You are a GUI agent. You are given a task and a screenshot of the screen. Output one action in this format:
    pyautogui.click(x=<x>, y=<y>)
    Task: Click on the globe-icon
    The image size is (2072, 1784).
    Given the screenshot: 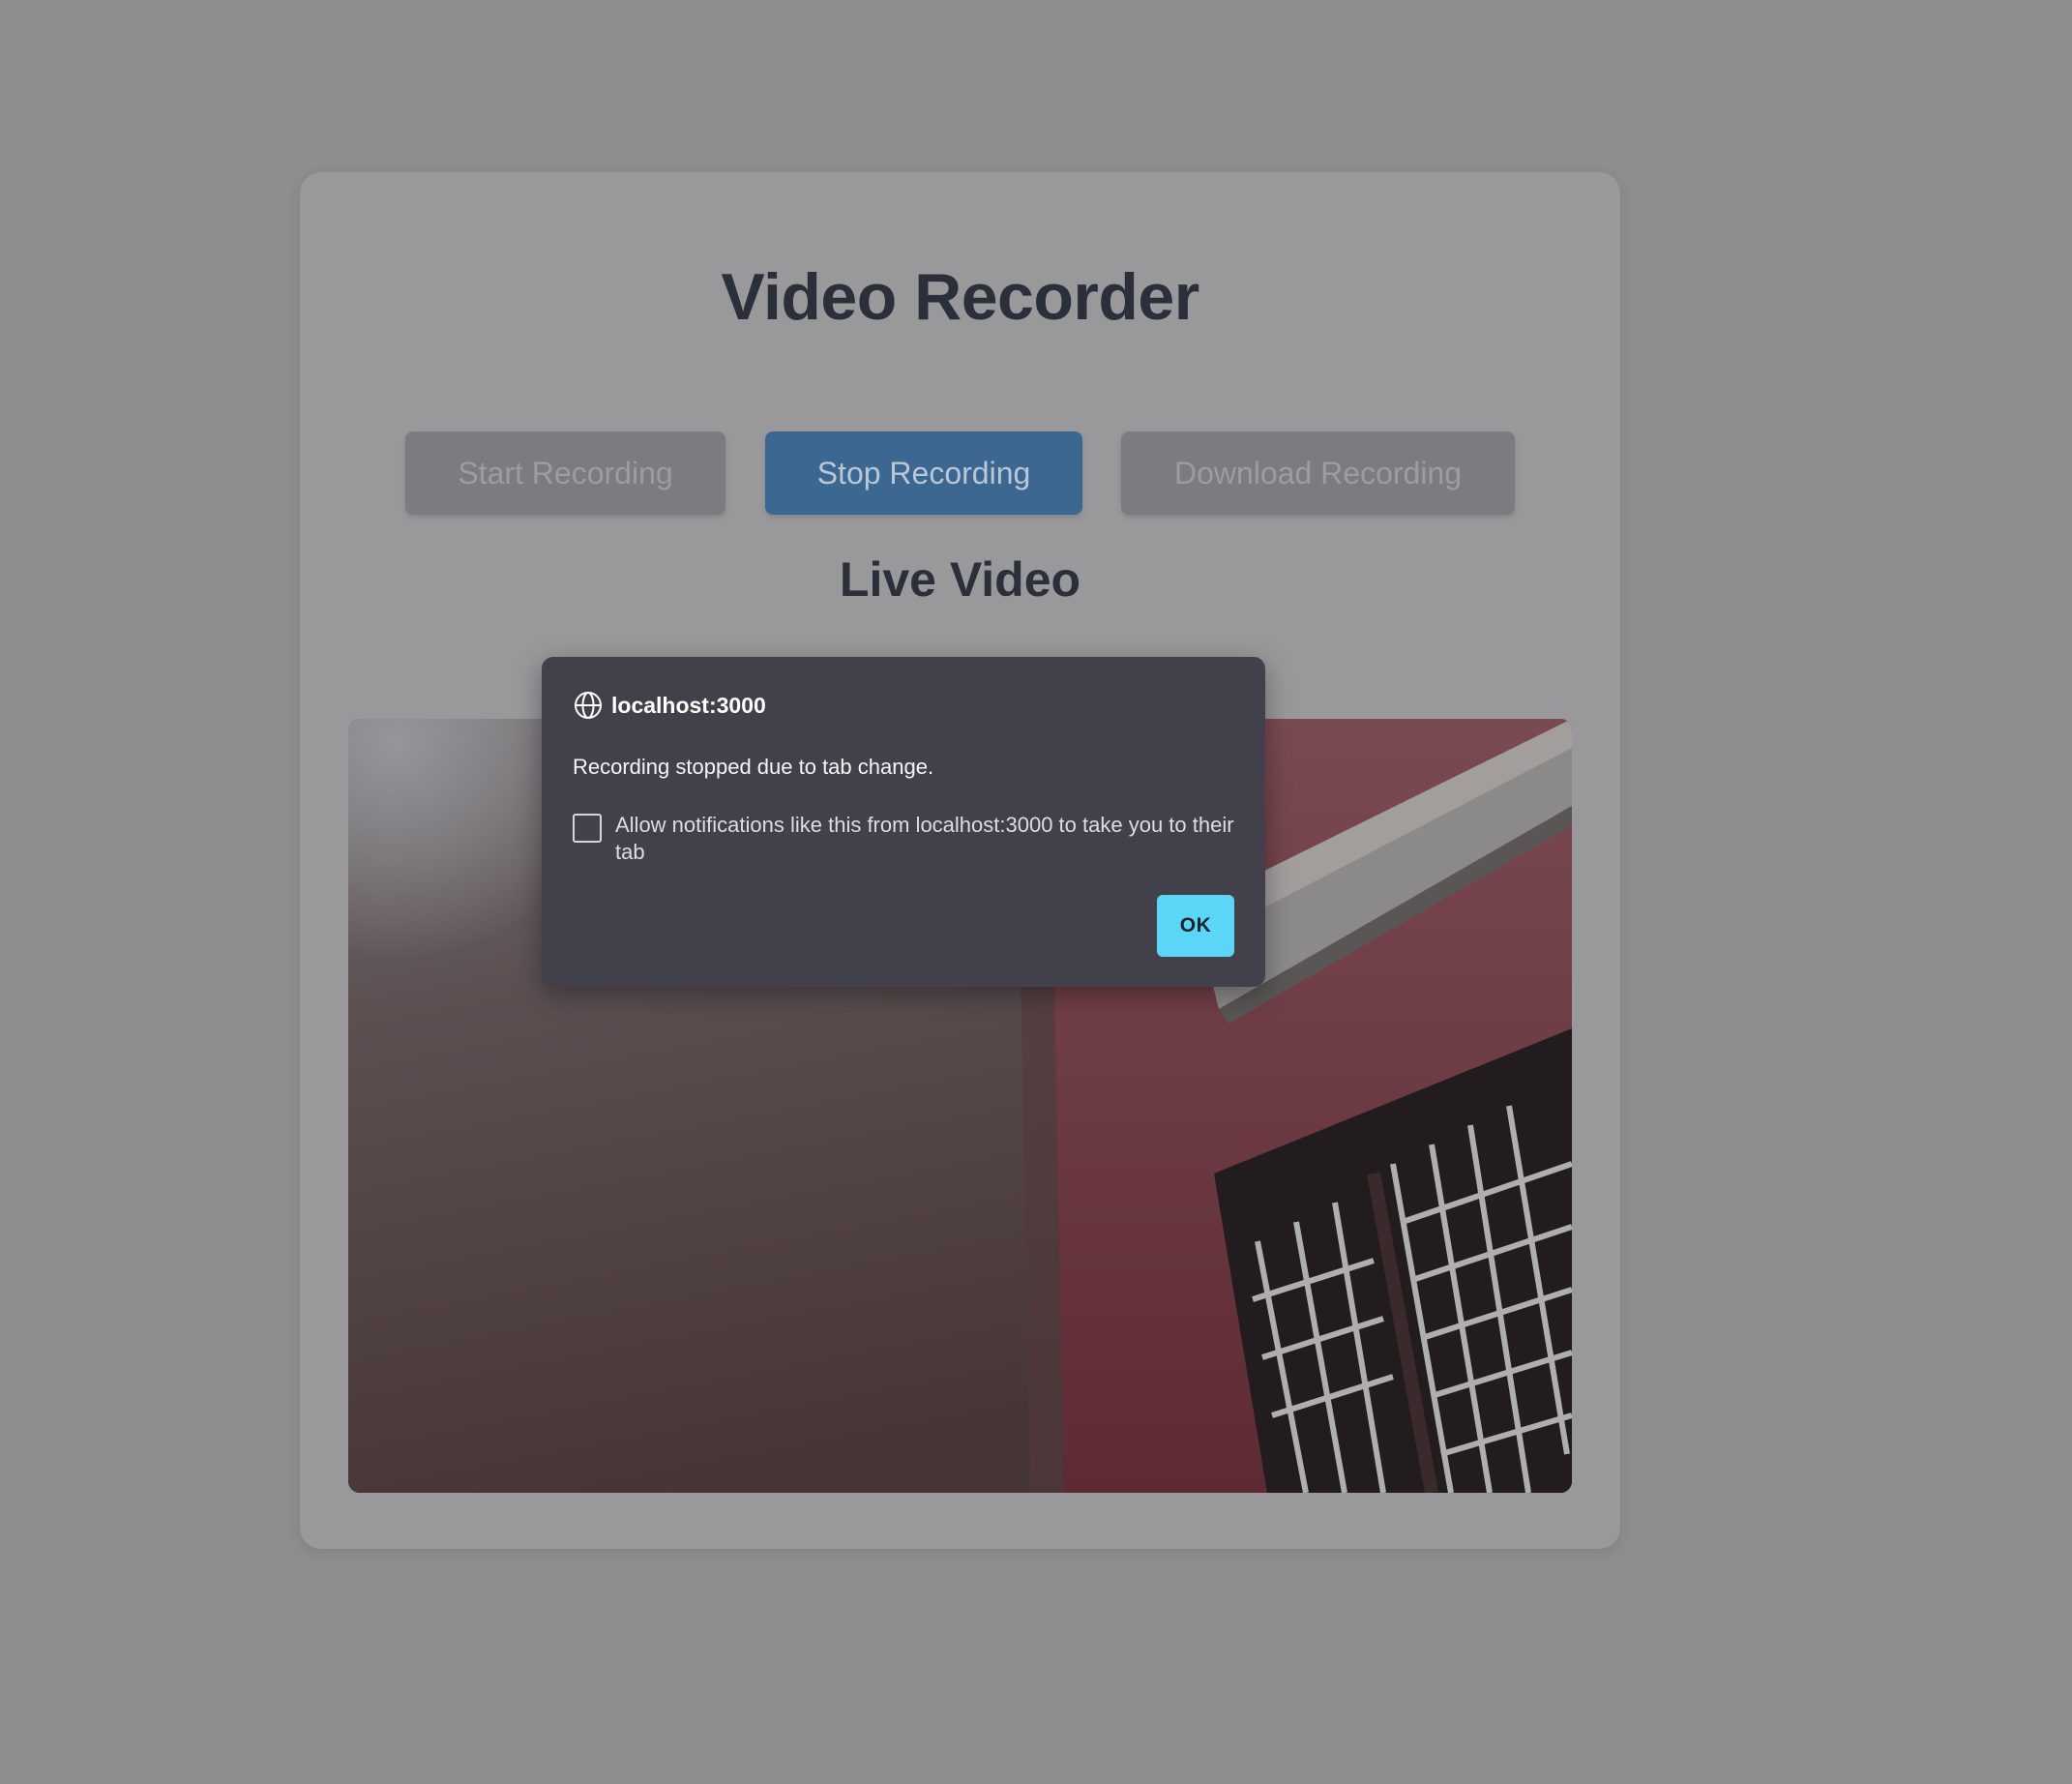 What is the action you would take?
    pyautogui.click(x=588, y=705)
    